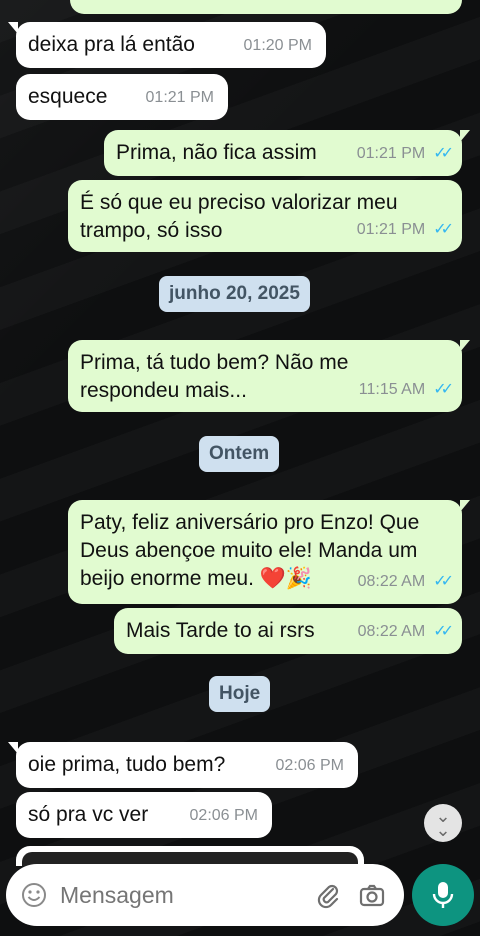 The width and height of the screenshot is (480, 936). Describe the element at coordinates (406, 390) in the screenshot. I see `message-time: 11:15 AM ✓✓` at that location.